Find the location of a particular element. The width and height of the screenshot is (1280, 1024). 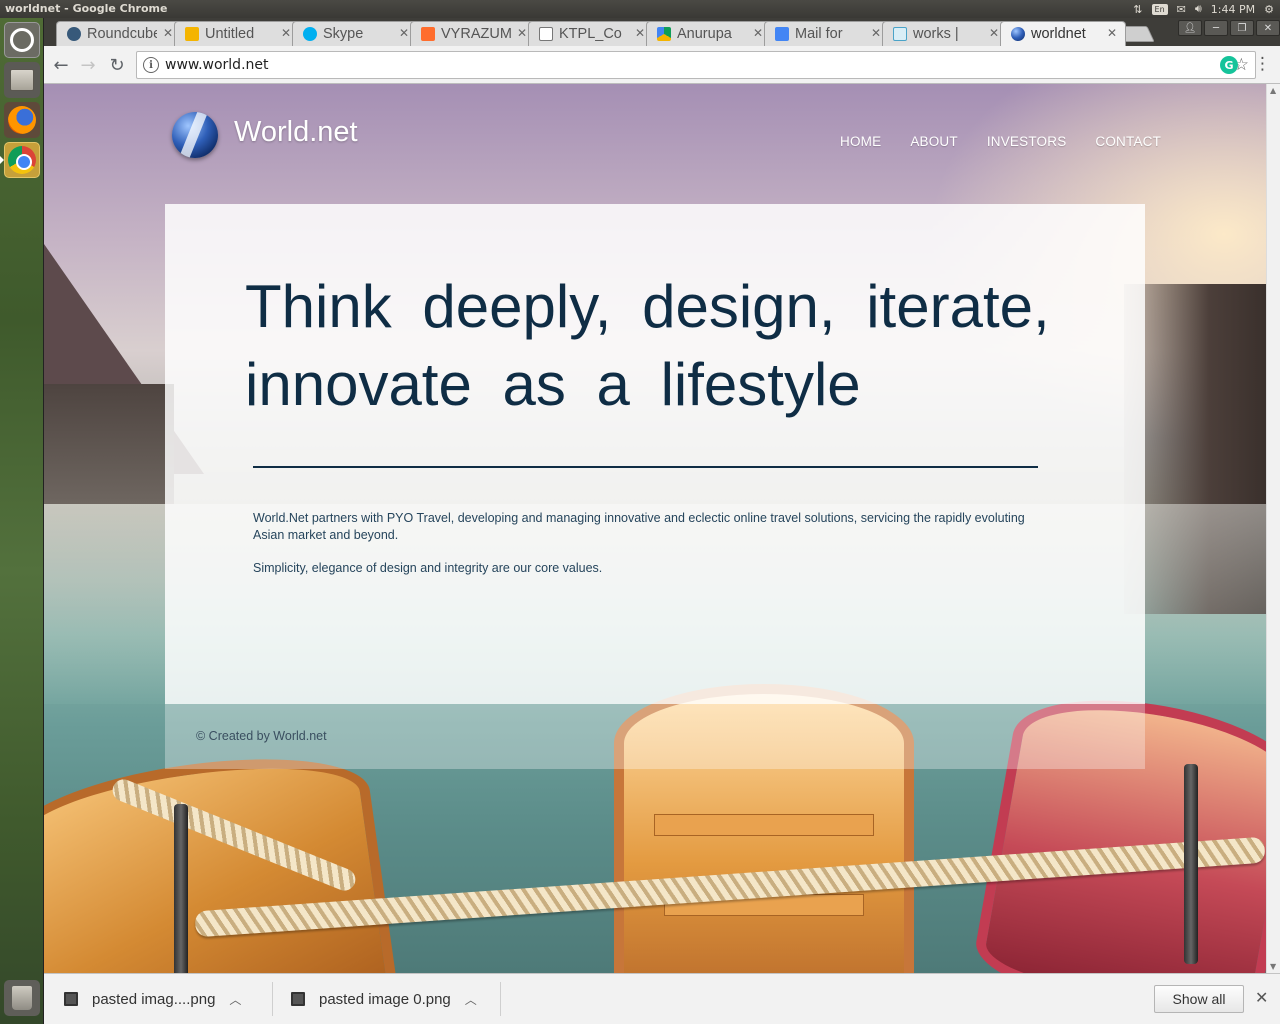

download-filename: pasted image 0.png is located at coordinates (385, 999).